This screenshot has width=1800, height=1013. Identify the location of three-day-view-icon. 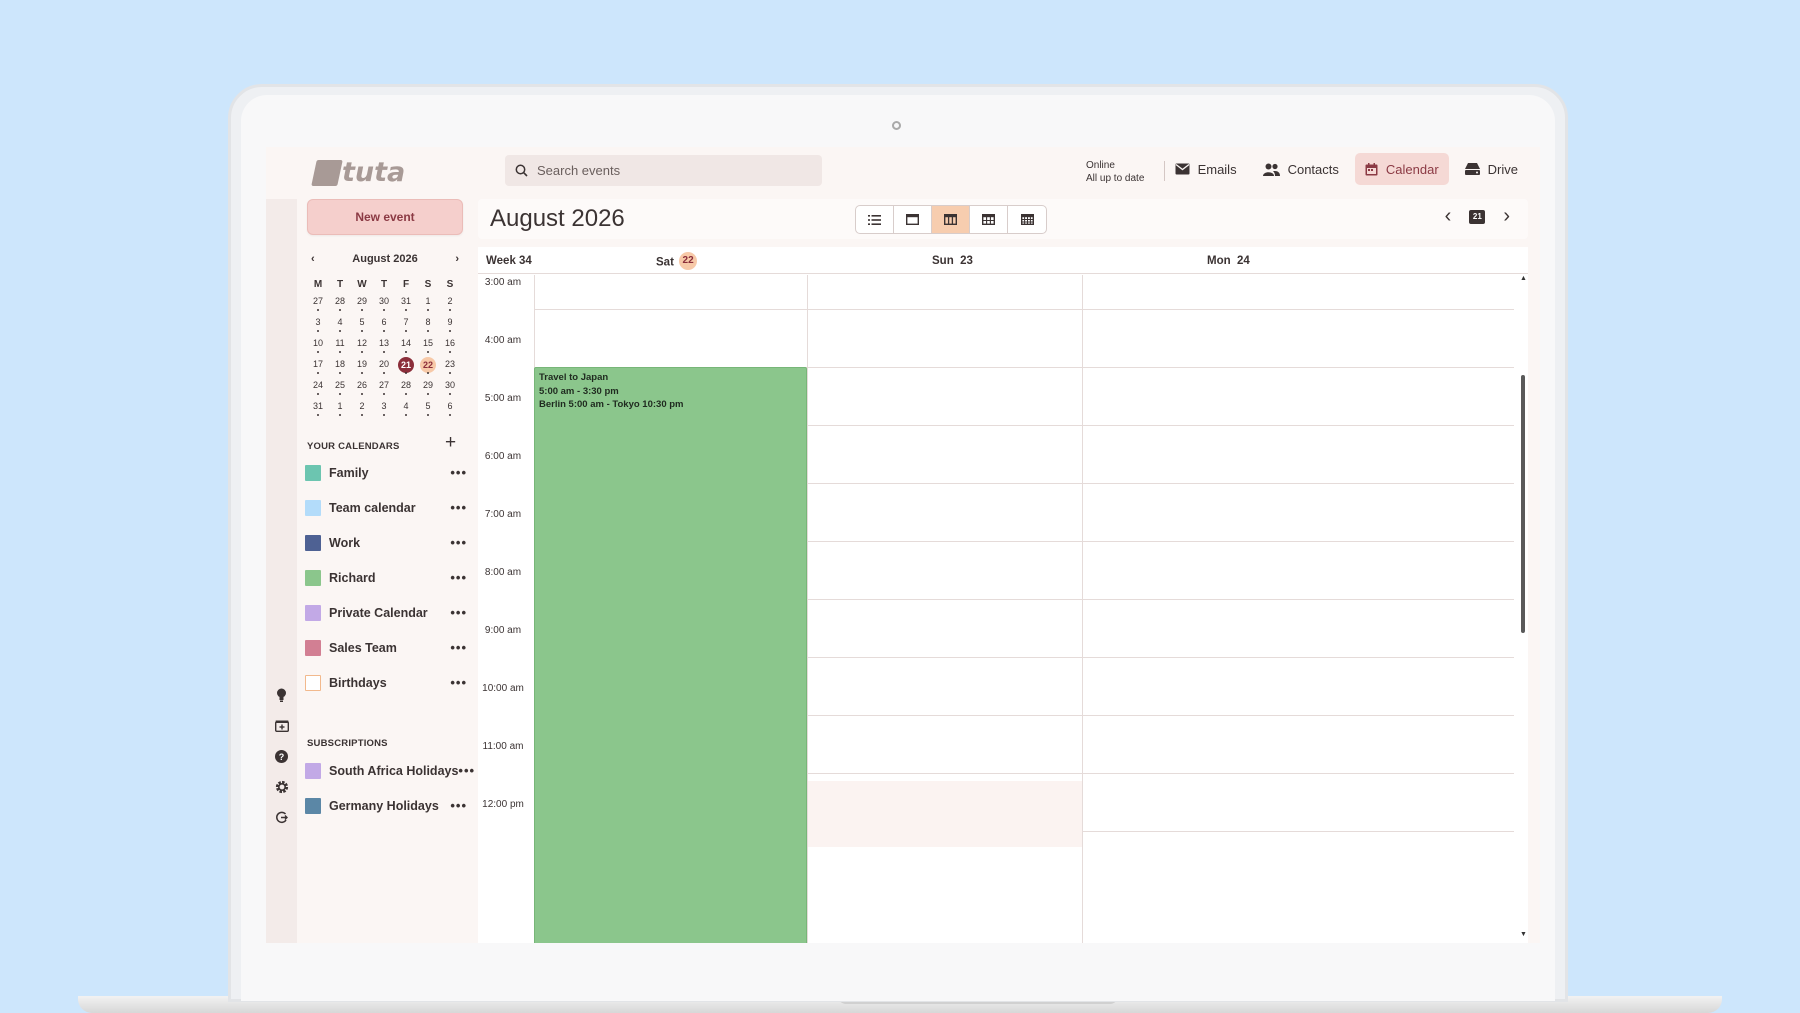
(951, 219).